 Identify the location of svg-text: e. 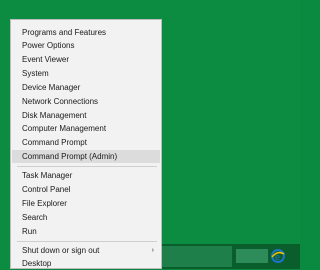
(277, 257).